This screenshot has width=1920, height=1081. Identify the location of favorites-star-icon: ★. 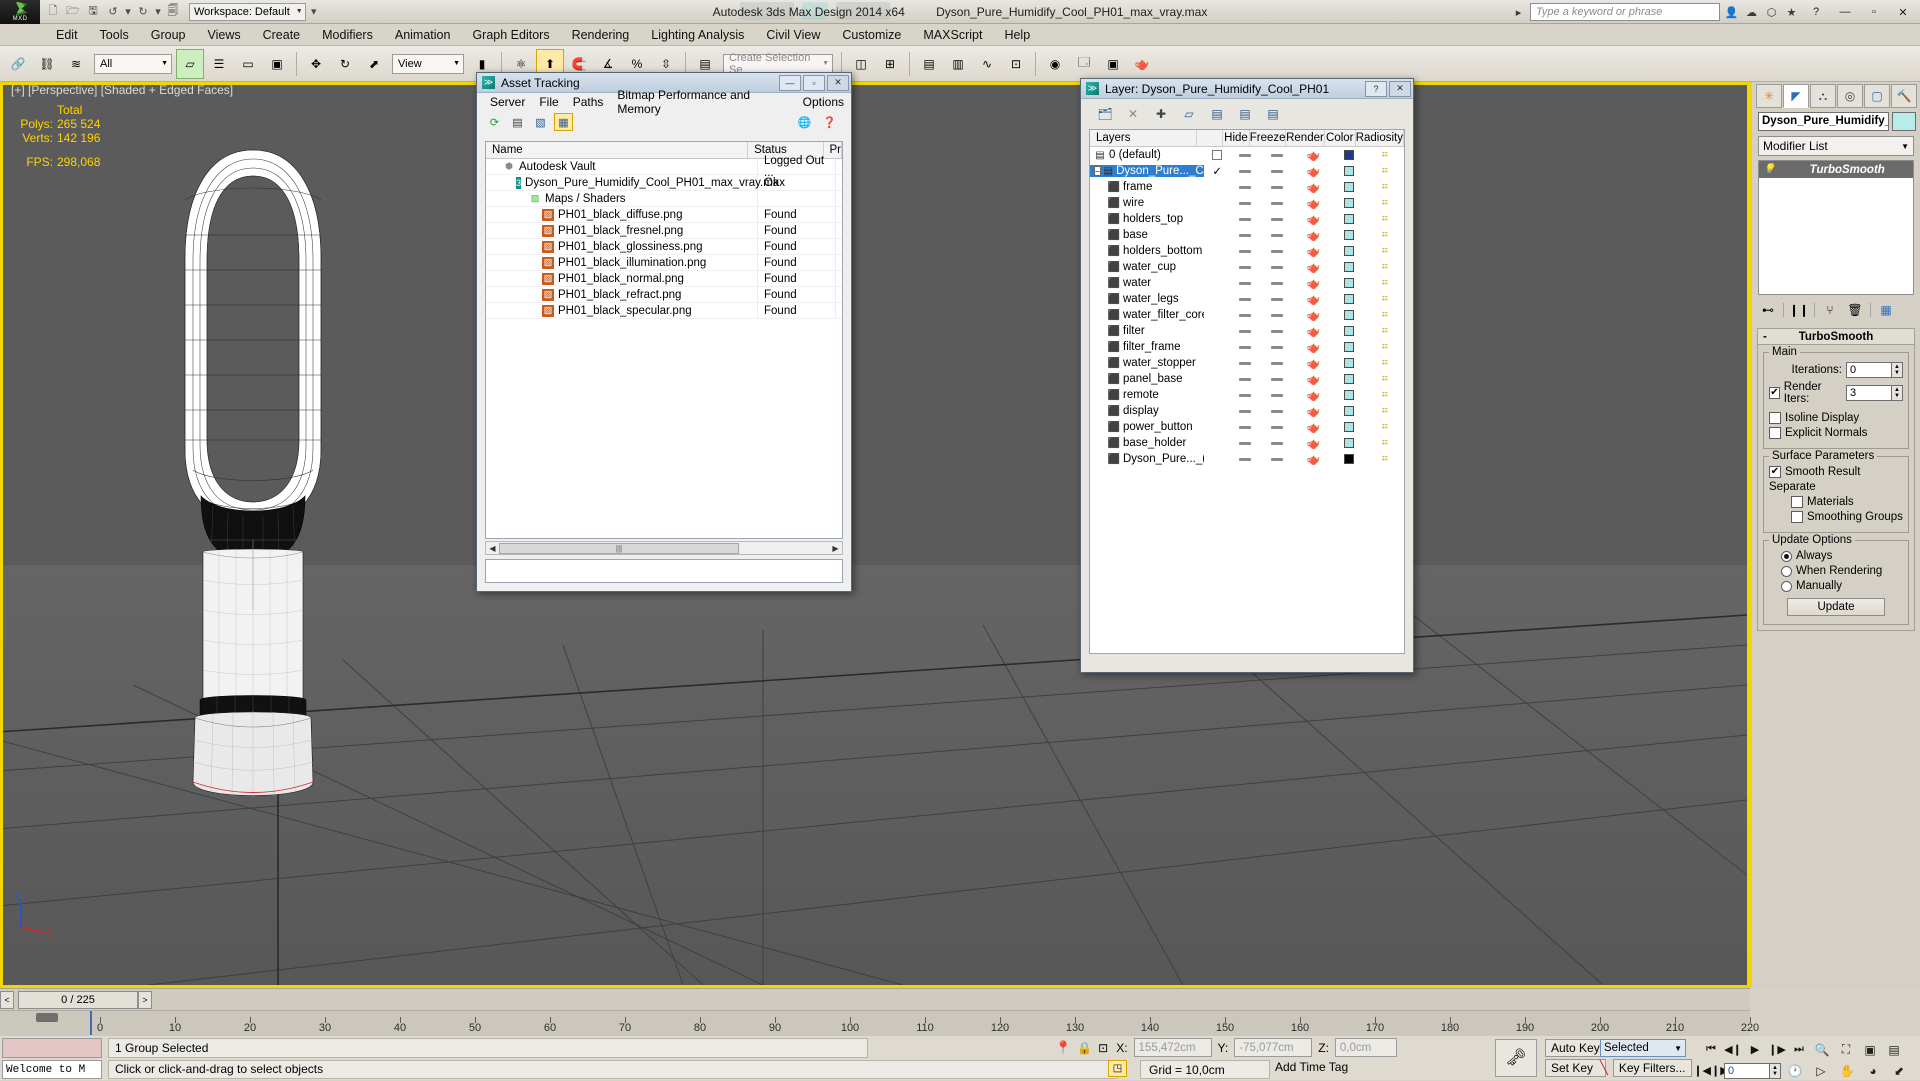
(1791, 12).